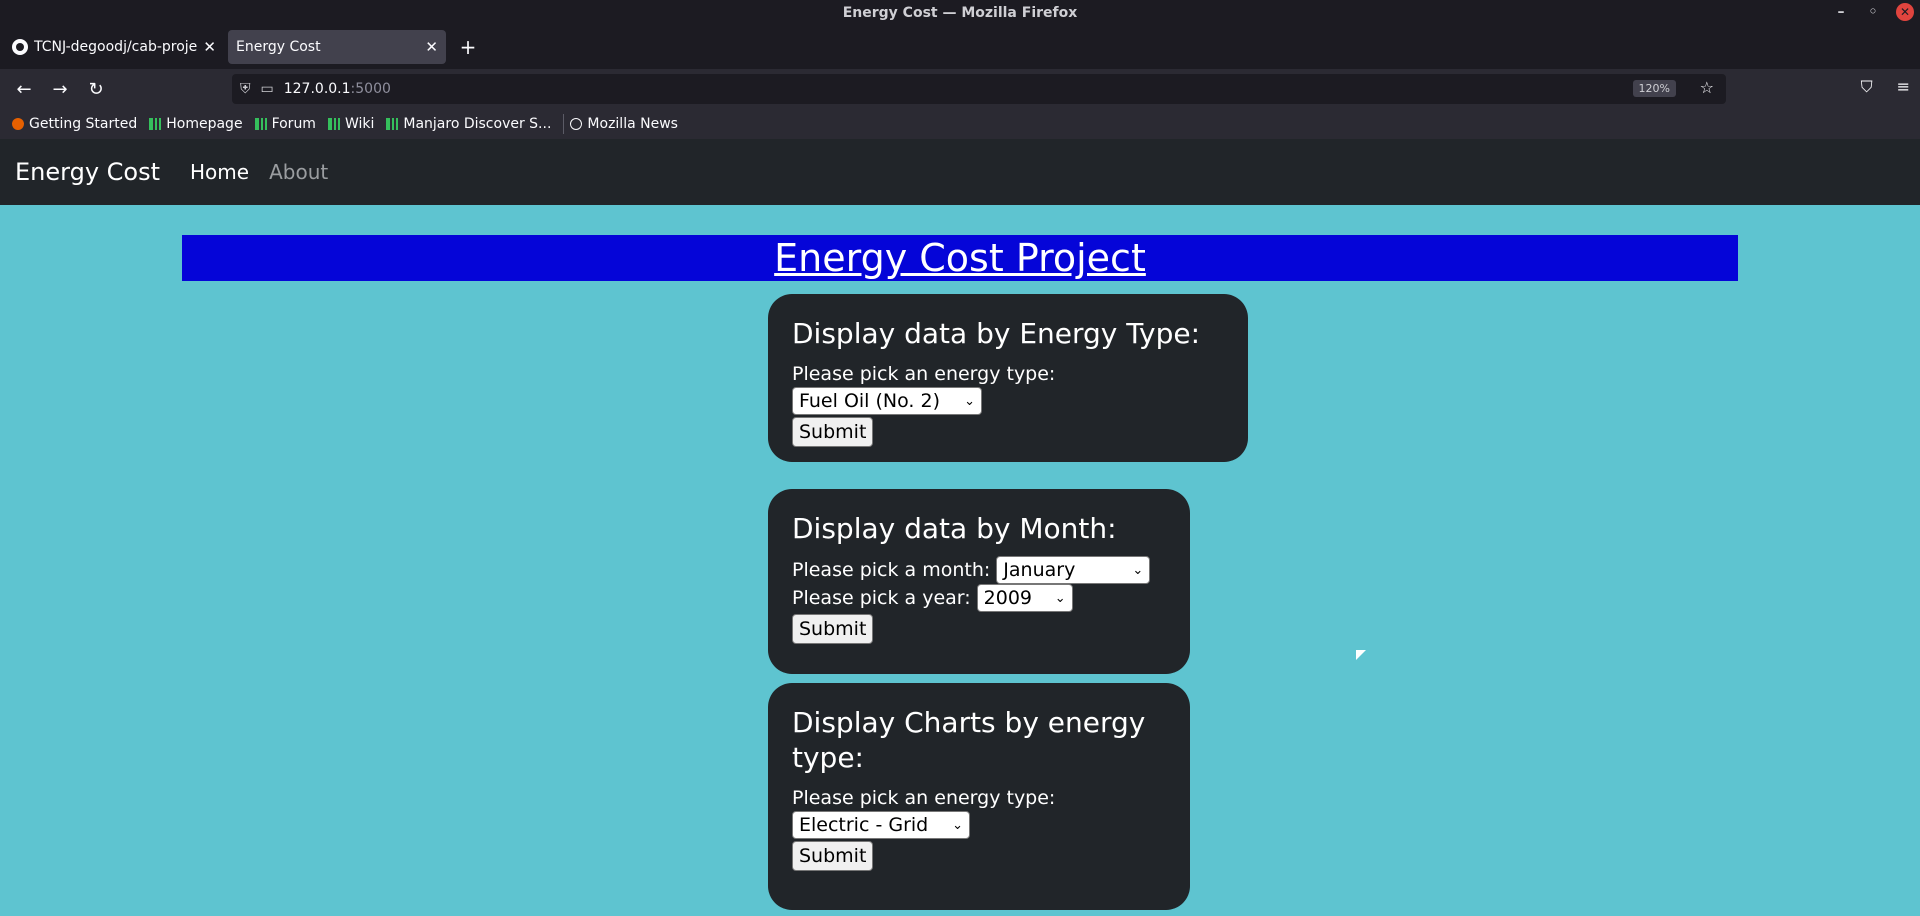 This screenshot has width=1920, height=916. I want to click on energy-type-label: Please pick an energy type:, so click(924, 374).